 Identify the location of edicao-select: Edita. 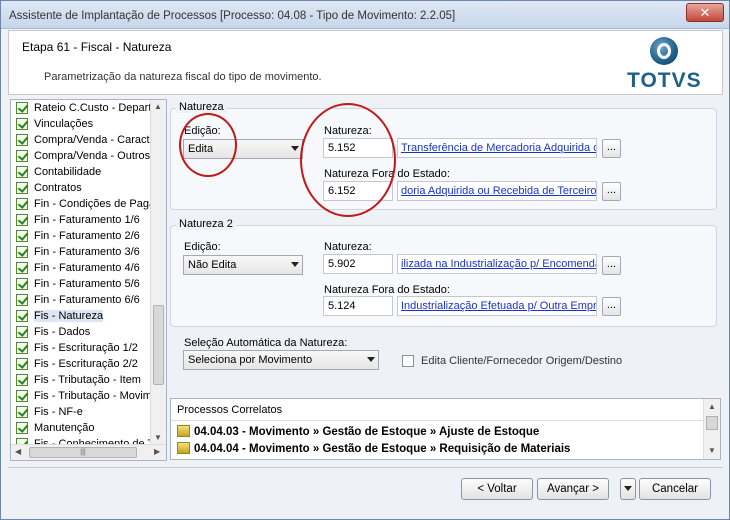
(243, 149).